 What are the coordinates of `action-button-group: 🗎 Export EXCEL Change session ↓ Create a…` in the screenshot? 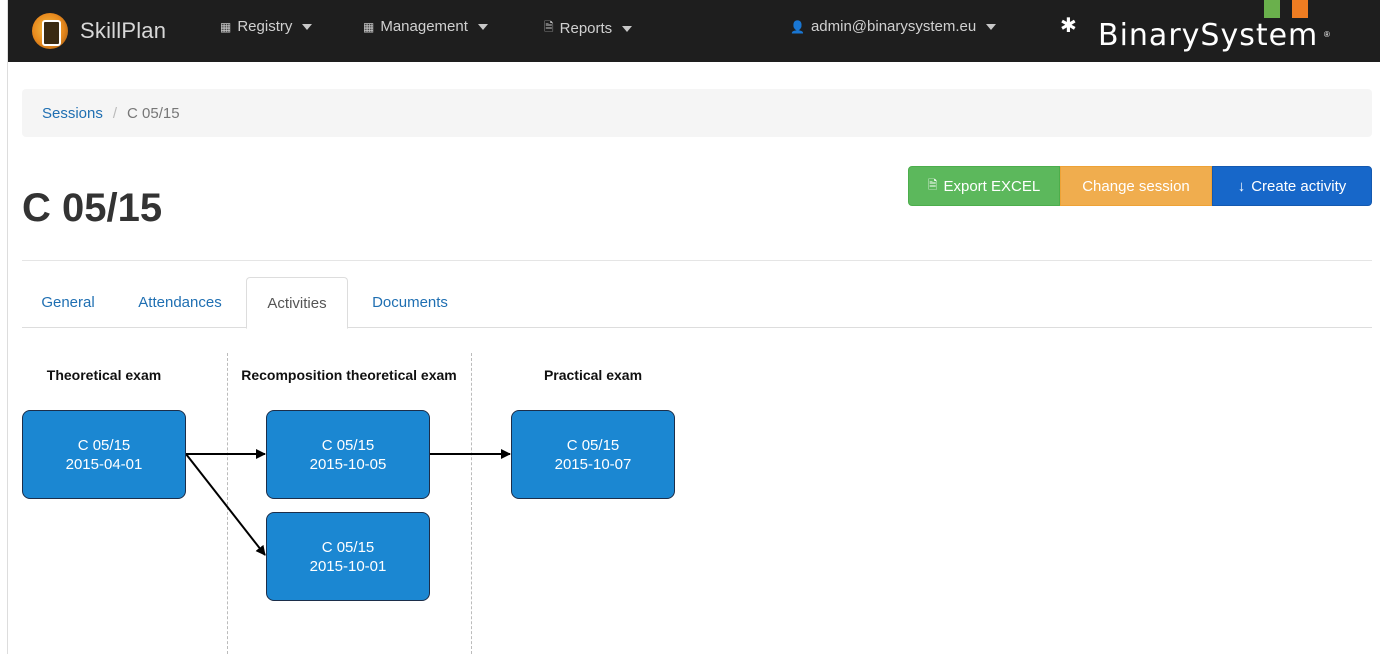 It's located at (1140, 186).